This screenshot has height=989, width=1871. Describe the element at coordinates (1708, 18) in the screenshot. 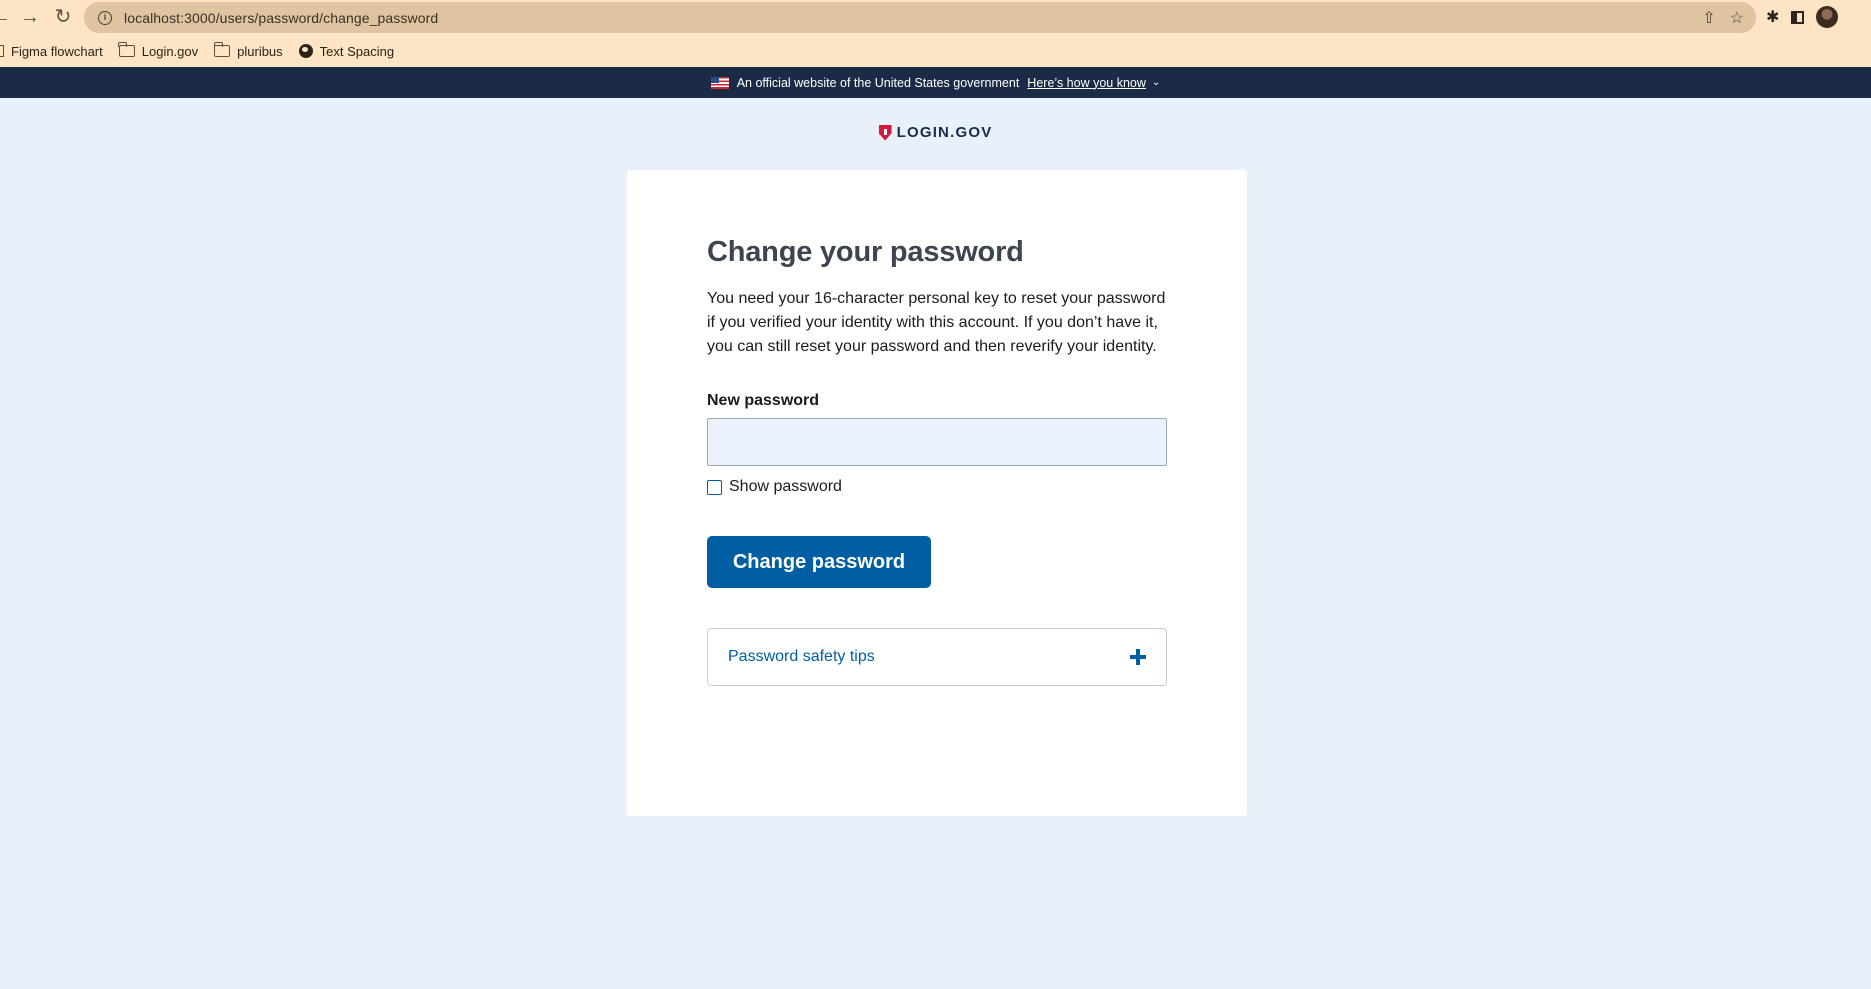

I see `share-icon: ⇧` at that location.